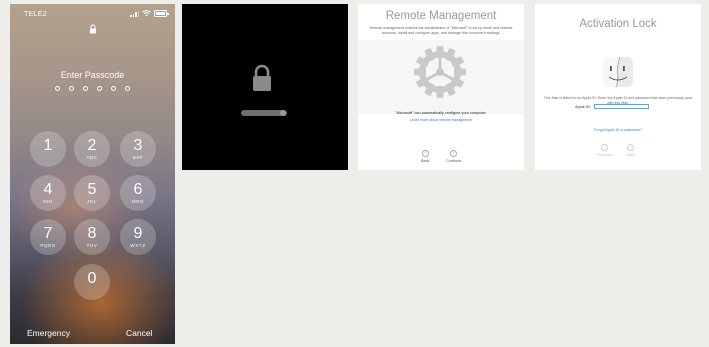 This screenshot has height=347, width=709. Describe the element at coordinates (441, 120) in the screenshot. I see `learn-more-link: Learn more about remote management` at that location.